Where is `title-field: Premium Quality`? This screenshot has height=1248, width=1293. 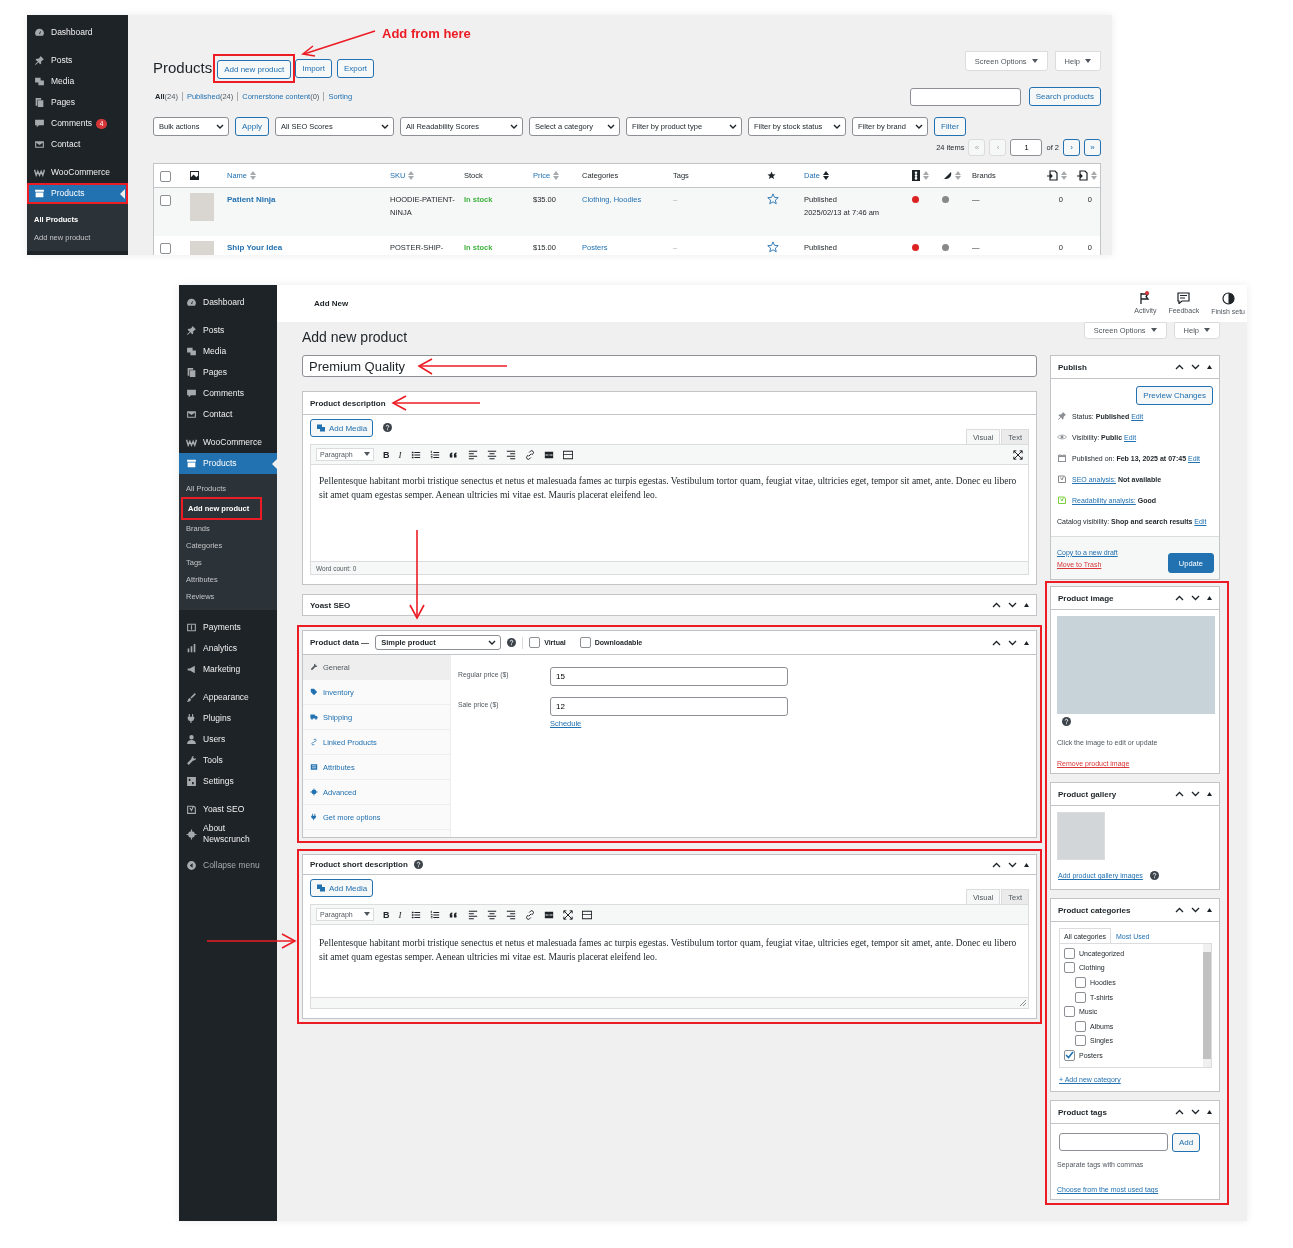
title-field: Premium Quality is located at coordinates (669, 366).